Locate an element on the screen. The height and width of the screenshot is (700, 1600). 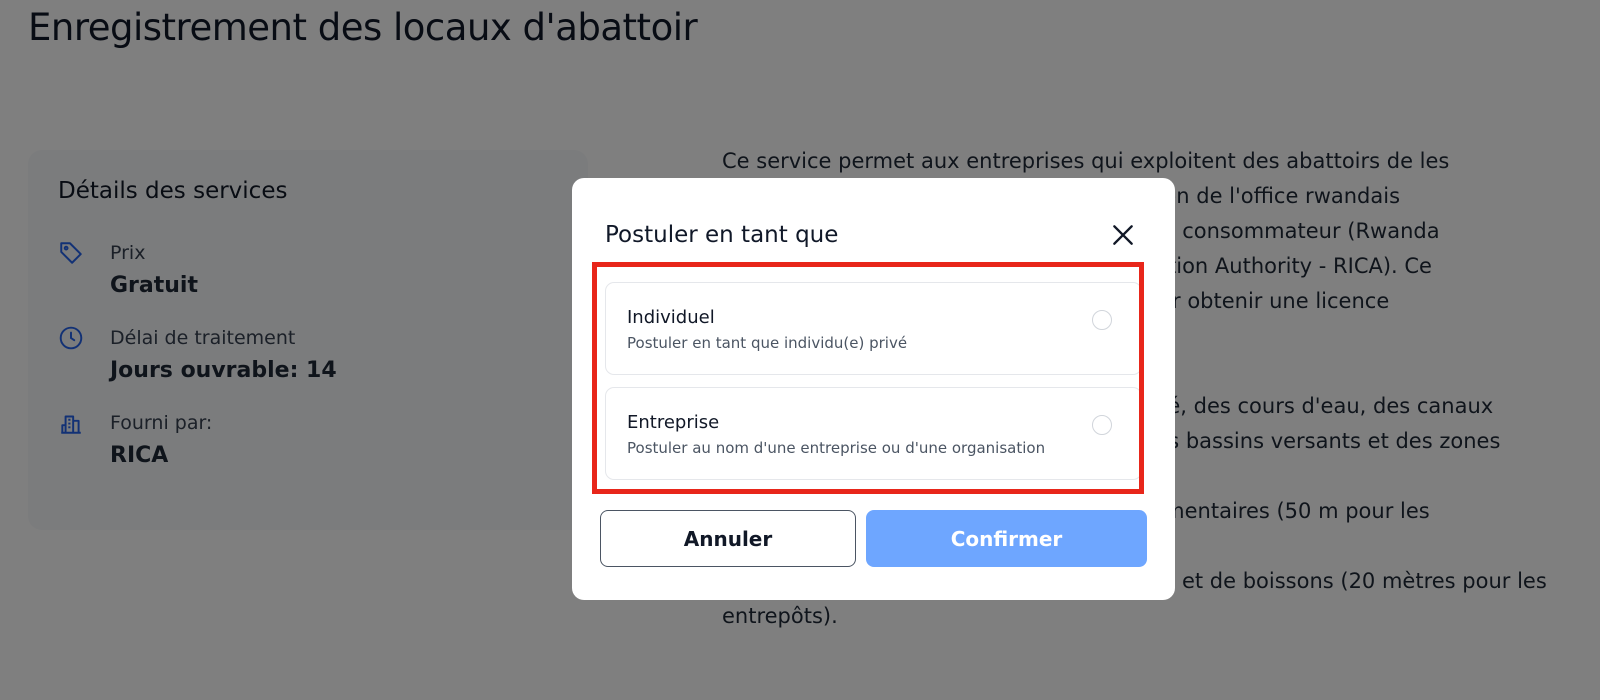
close-button is located at coordinates (1123, 235).